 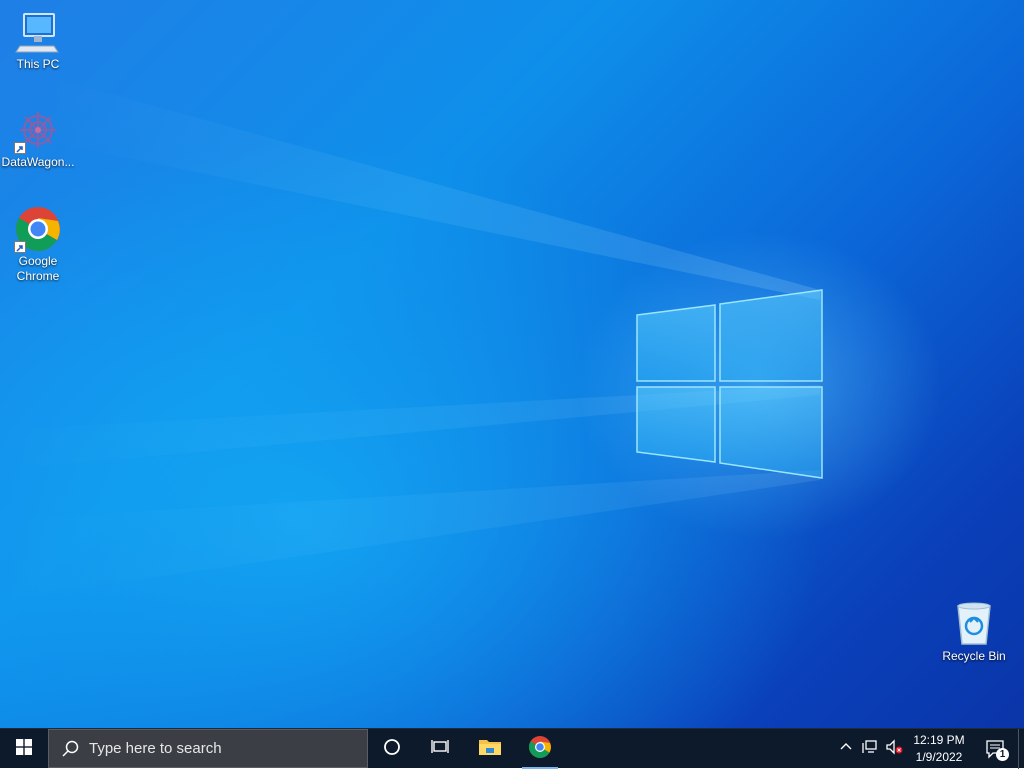 I want to click on computer-icon, so click(x=38, y=32).